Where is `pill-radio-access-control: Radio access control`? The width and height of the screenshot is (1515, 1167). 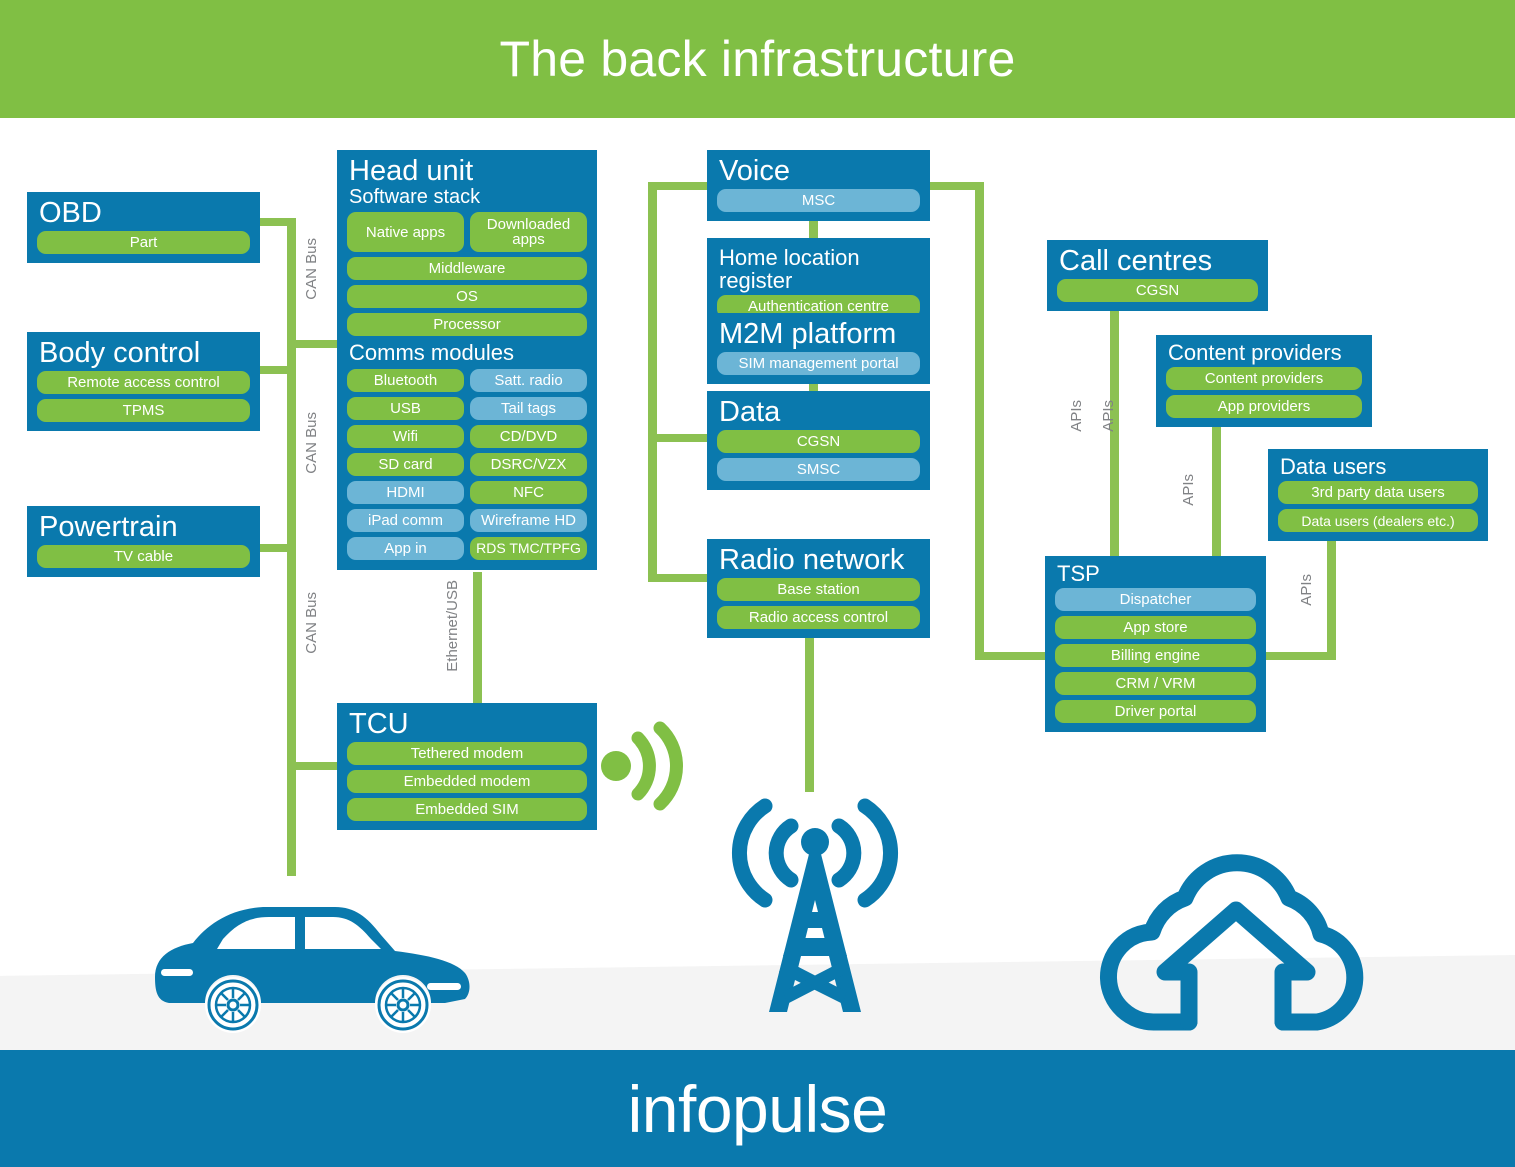 pill-radio-access-control: Radio access control is located at coordinates (818, 618).